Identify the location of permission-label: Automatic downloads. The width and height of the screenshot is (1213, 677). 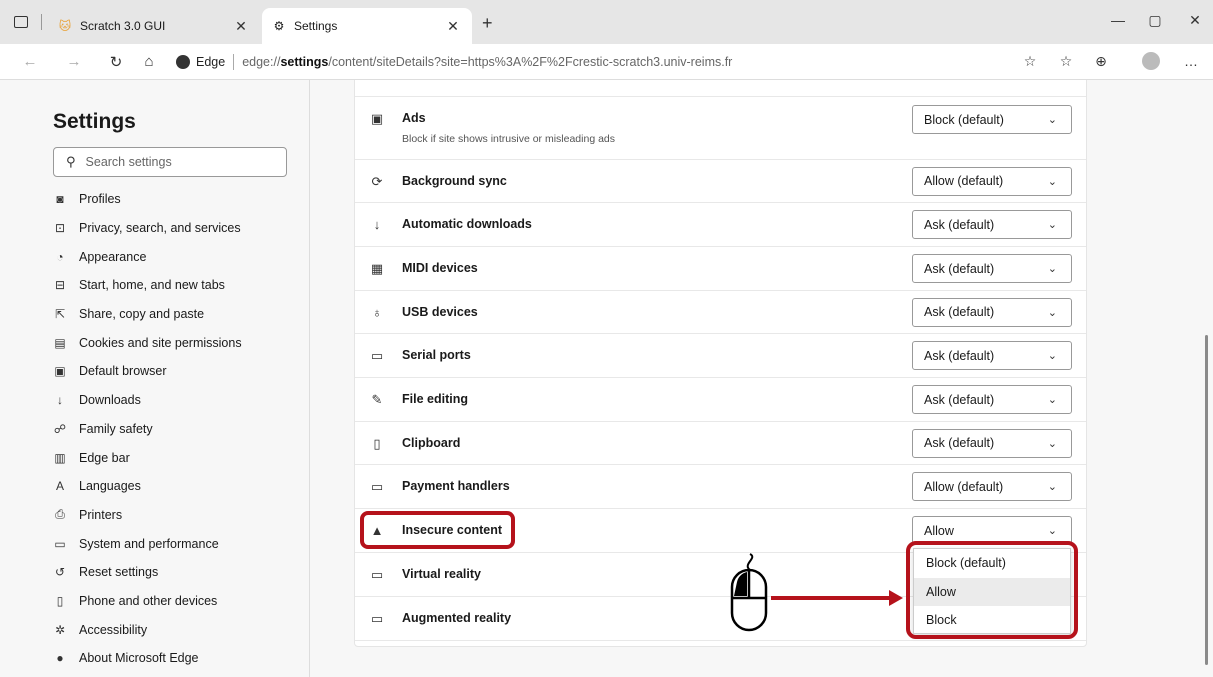
(467, 224).